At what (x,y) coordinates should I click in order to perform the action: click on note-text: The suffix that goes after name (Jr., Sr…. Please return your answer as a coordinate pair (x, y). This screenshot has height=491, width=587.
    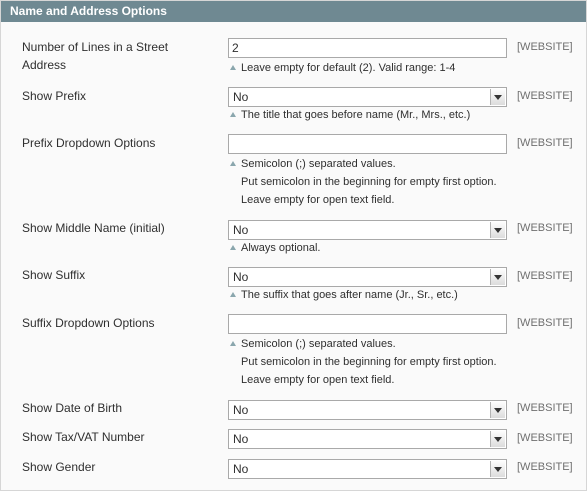
    Looking at the image, I should click on (349, 295).